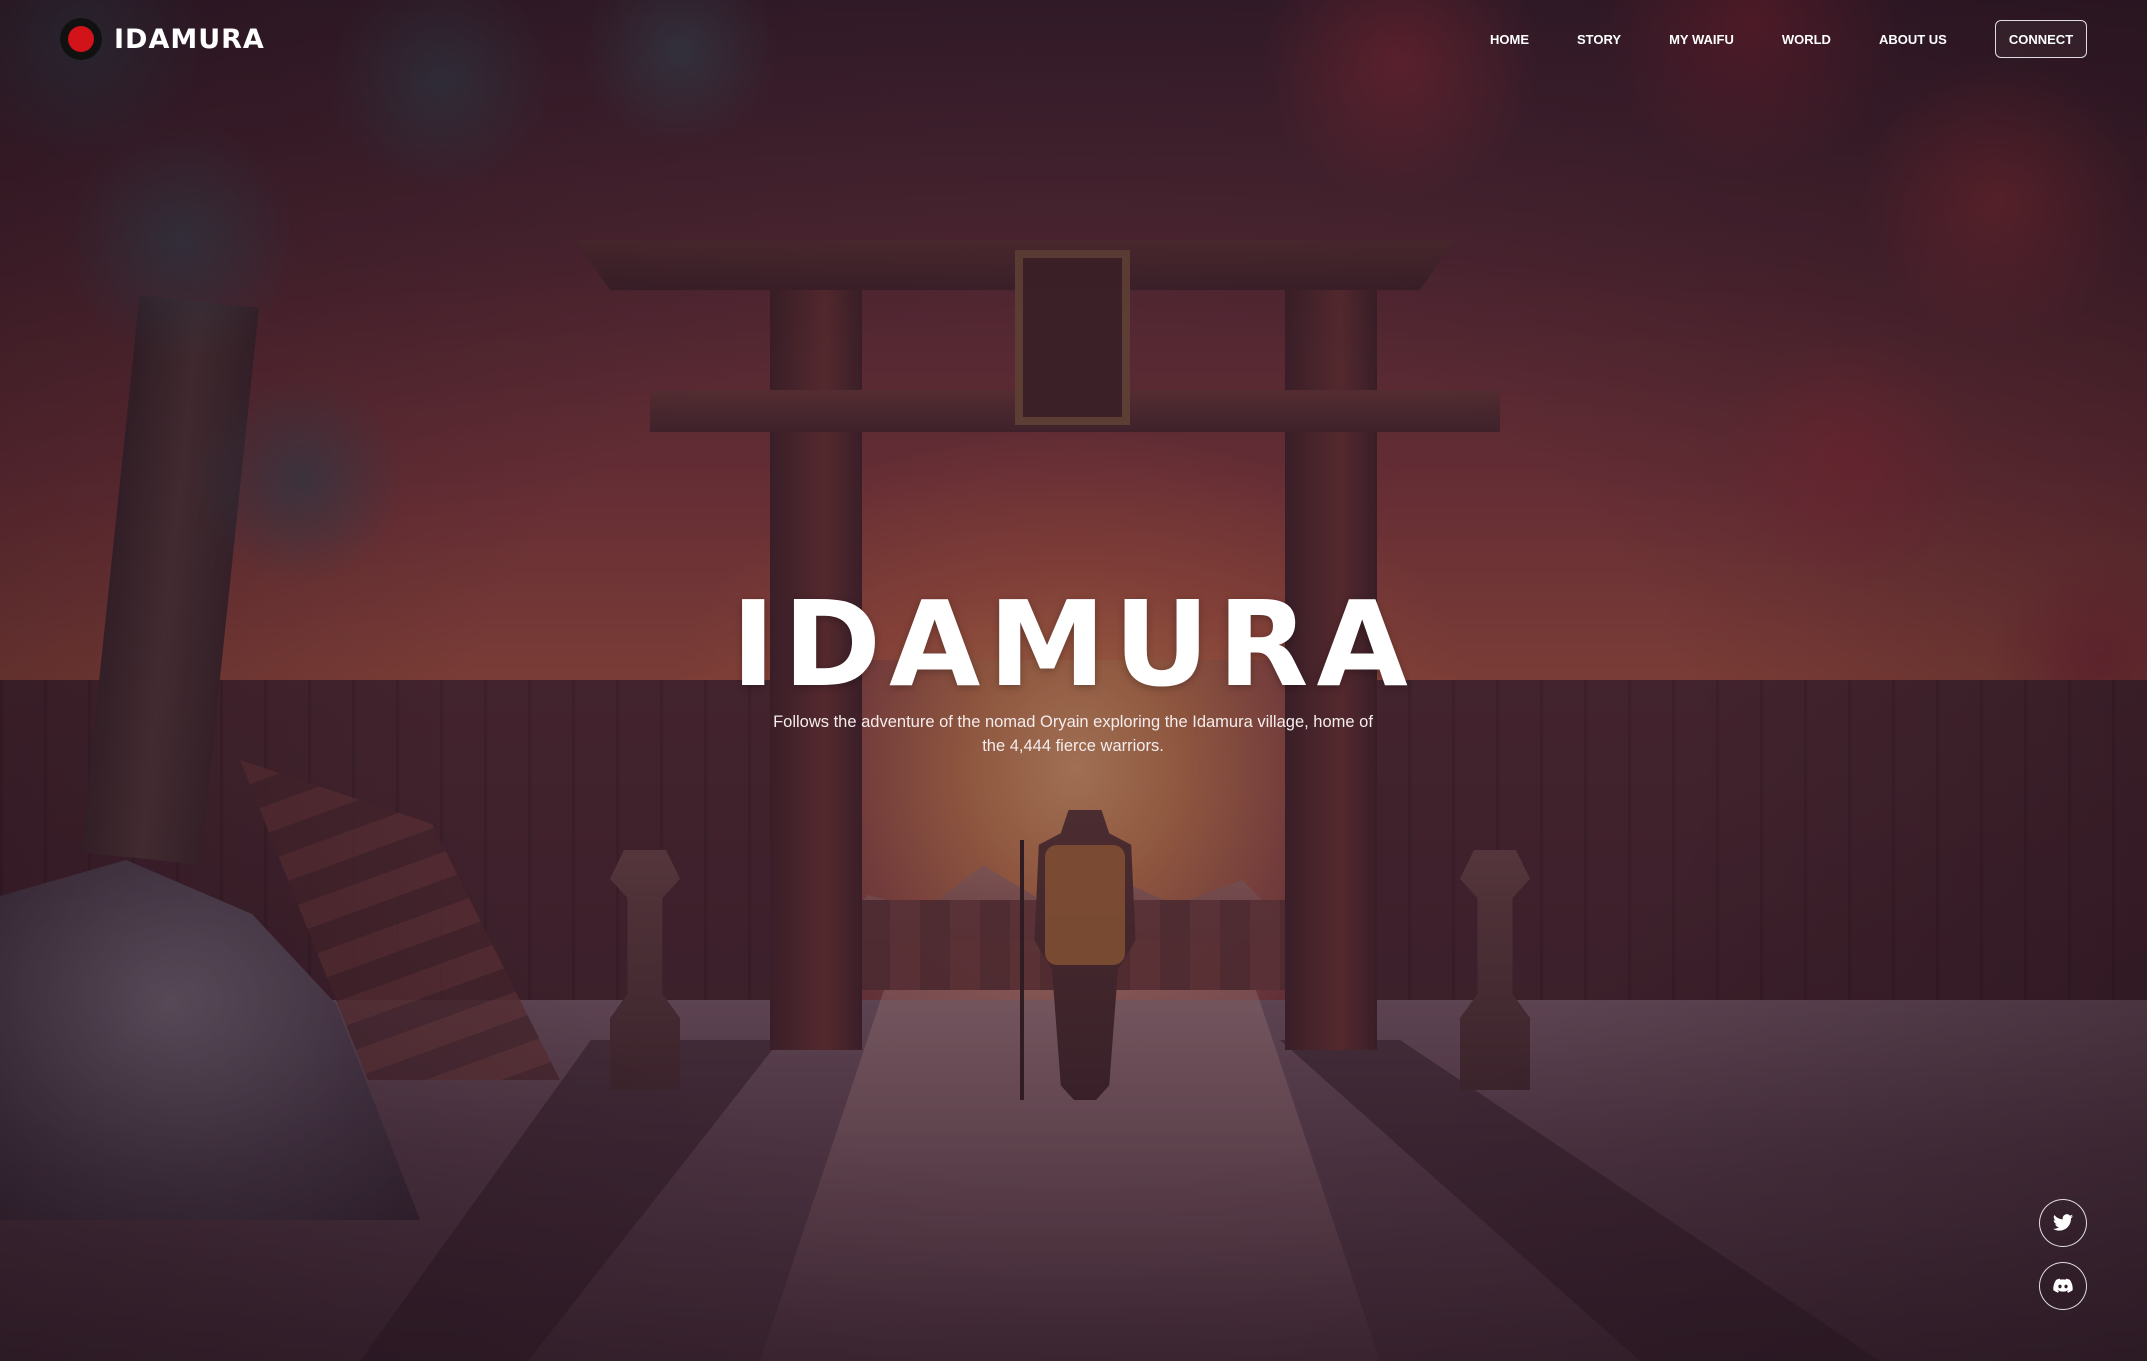 The height and width of the screenshot is (1361, 2147). Describe the element at coordinates (1806, 40) in the screenshot. I see `nav-world: WORLD` at that location.